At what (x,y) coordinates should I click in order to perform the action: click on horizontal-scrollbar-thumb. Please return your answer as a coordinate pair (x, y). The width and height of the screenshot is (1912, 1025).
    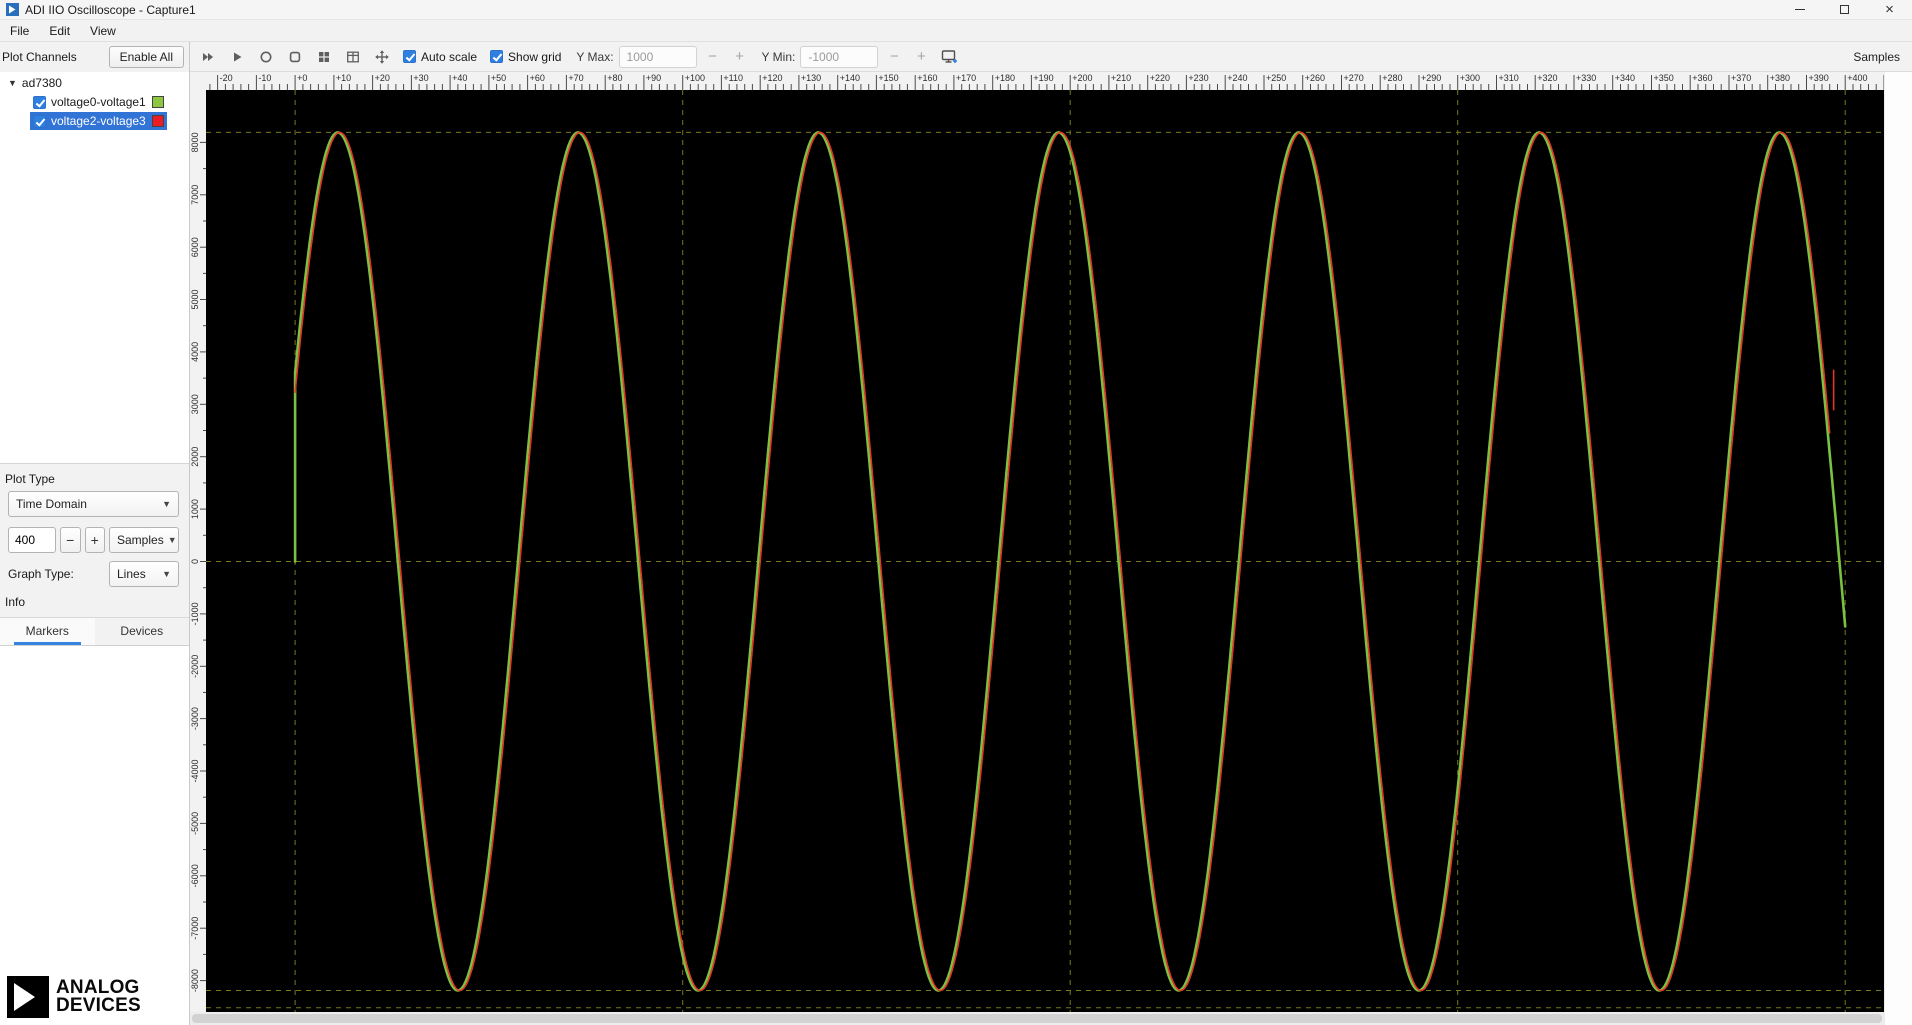
    Looking at the image, I should click on (1037, 1018).